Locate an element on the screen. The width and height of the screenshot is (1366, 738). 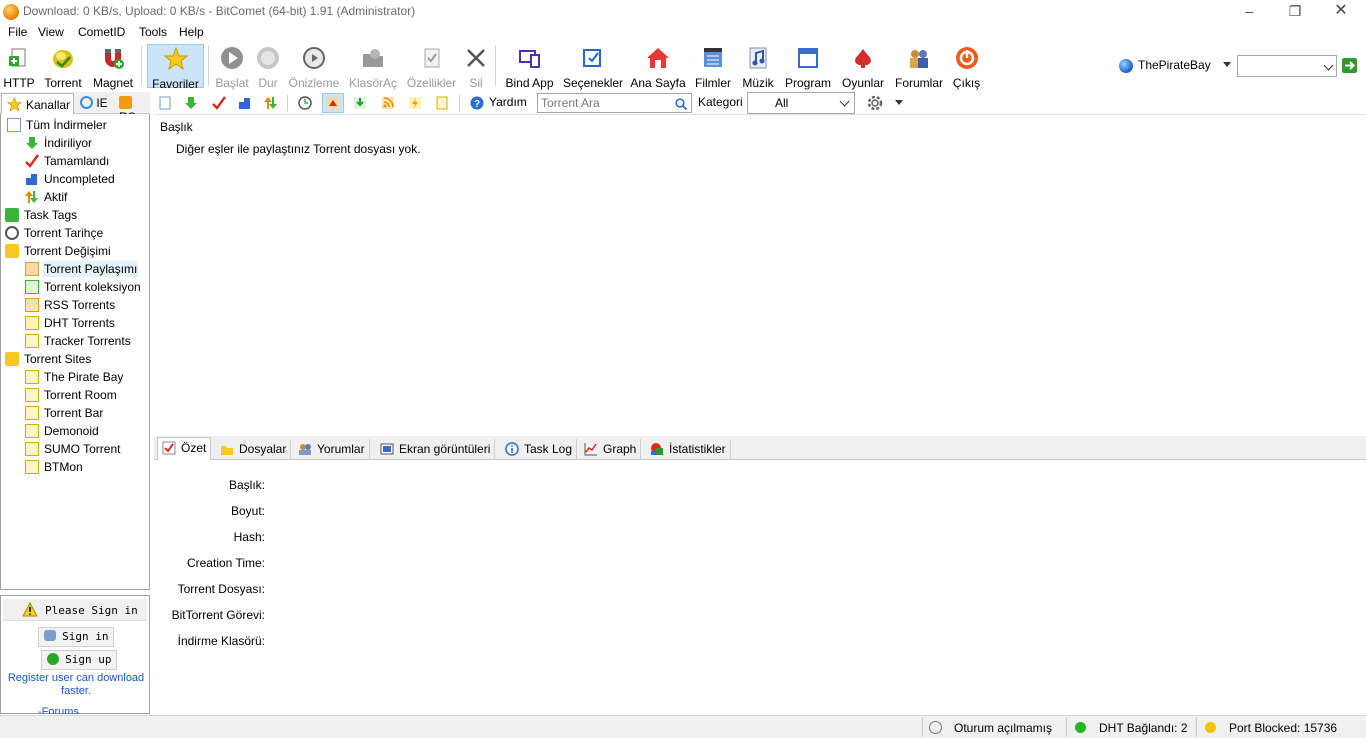
collection-icon is located at coordinates (360, 103).